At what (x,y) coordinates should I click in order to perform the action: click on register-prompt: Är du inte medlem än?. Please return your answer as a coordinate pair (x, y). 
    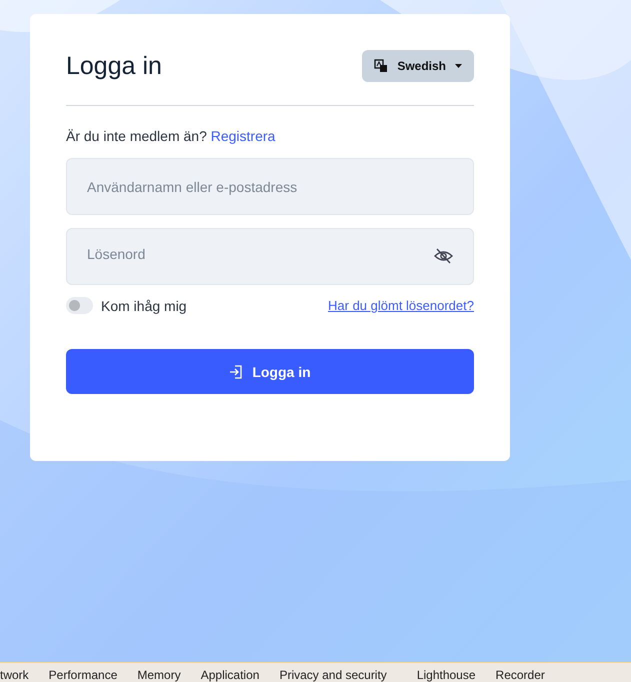
    Looking at the image, I should click on (136, 136).